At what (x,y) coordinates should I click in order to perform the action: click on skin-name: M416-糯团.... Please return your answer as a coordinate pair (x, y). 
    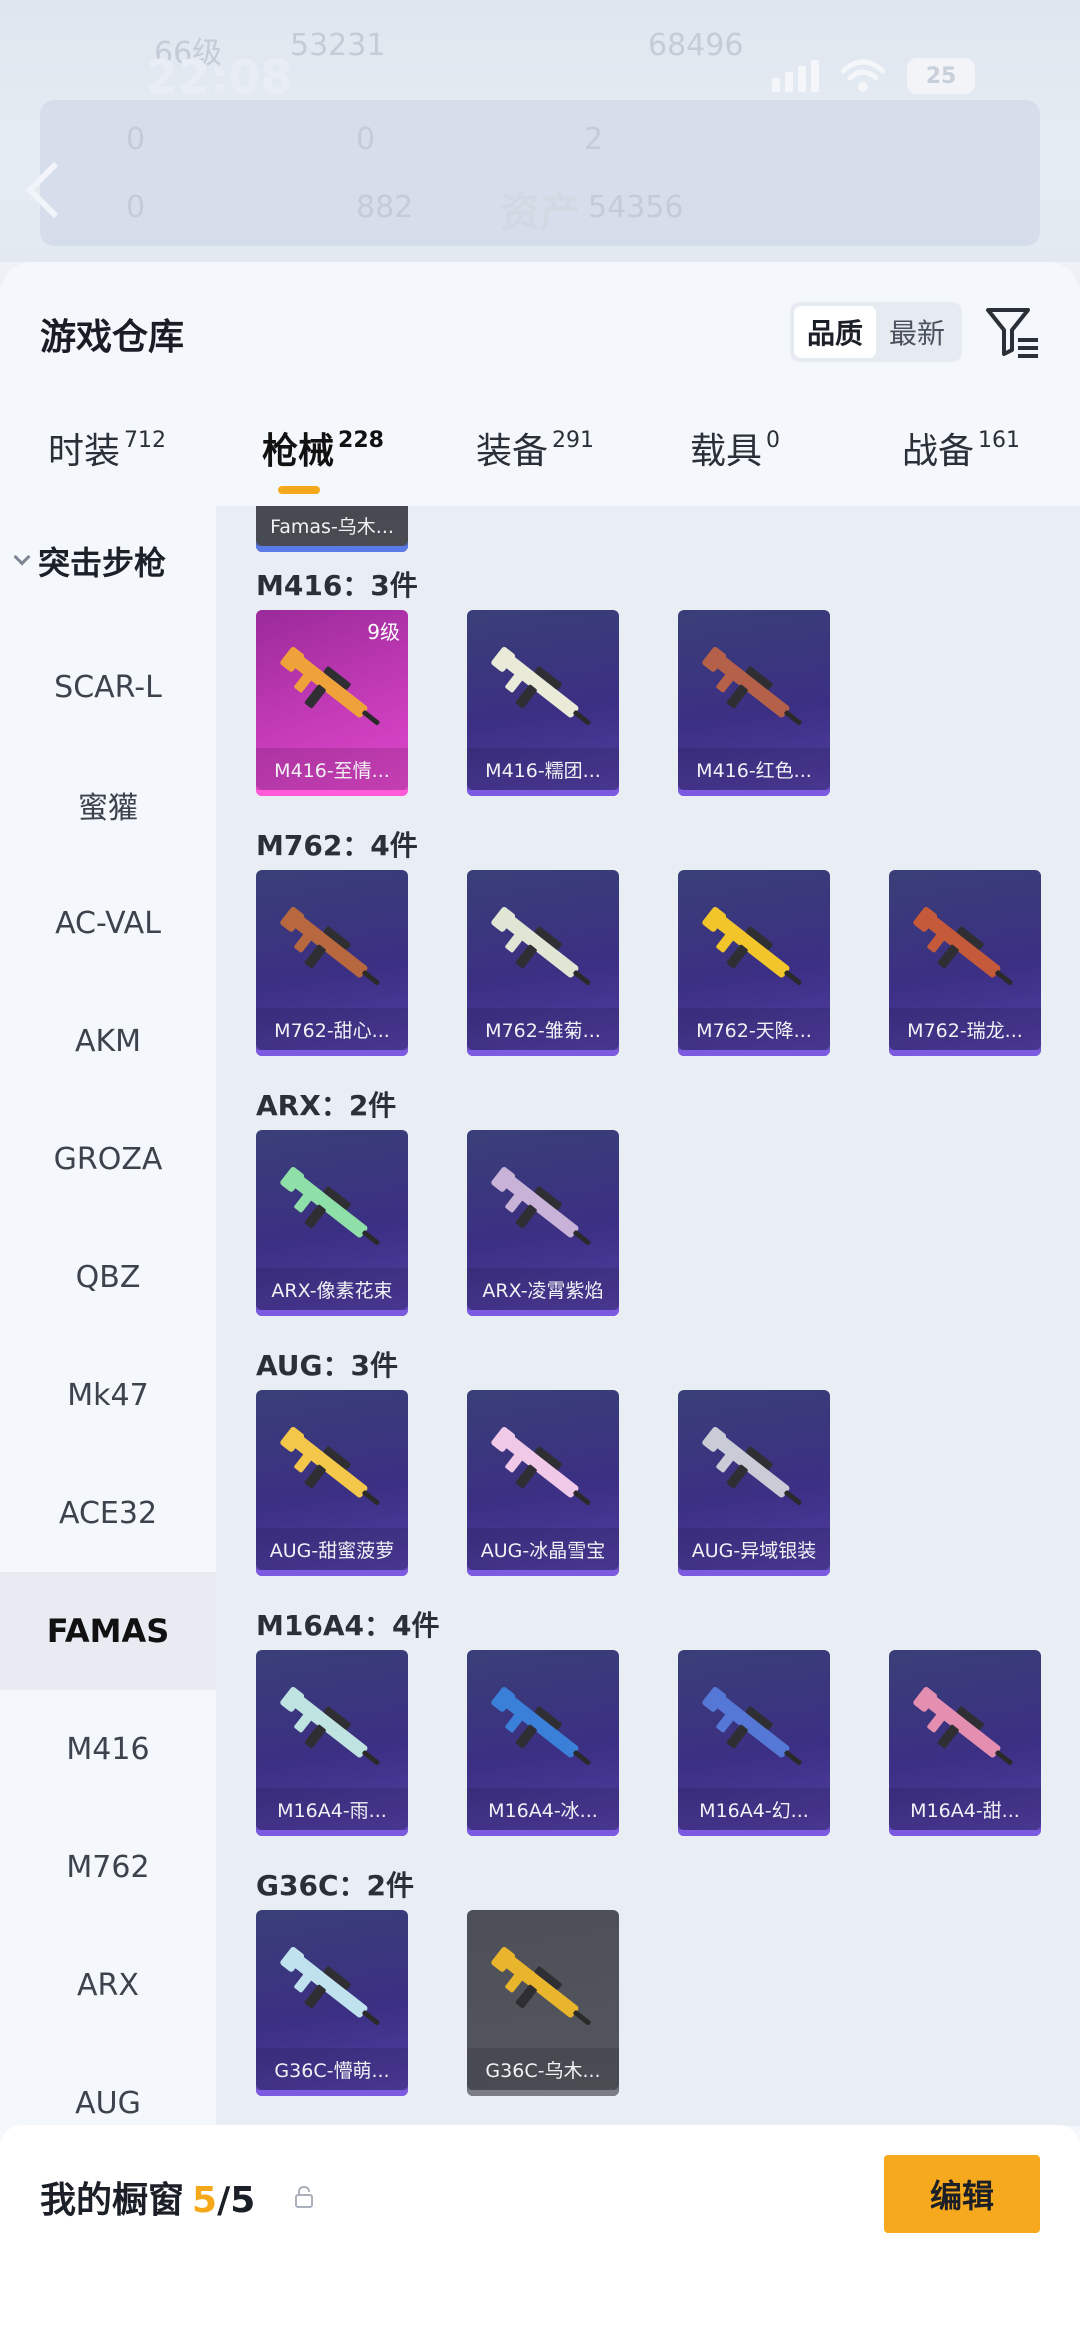
    Looking at the image, I should click on (543, 769).